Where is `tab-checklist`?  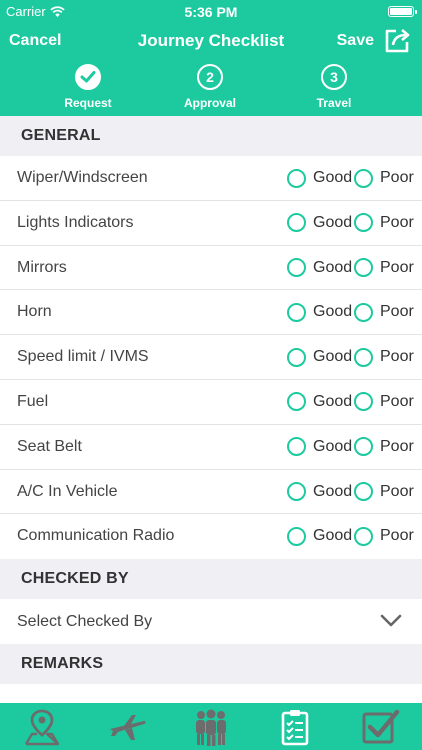
tab-checklist is located at coordinates (295, 726).